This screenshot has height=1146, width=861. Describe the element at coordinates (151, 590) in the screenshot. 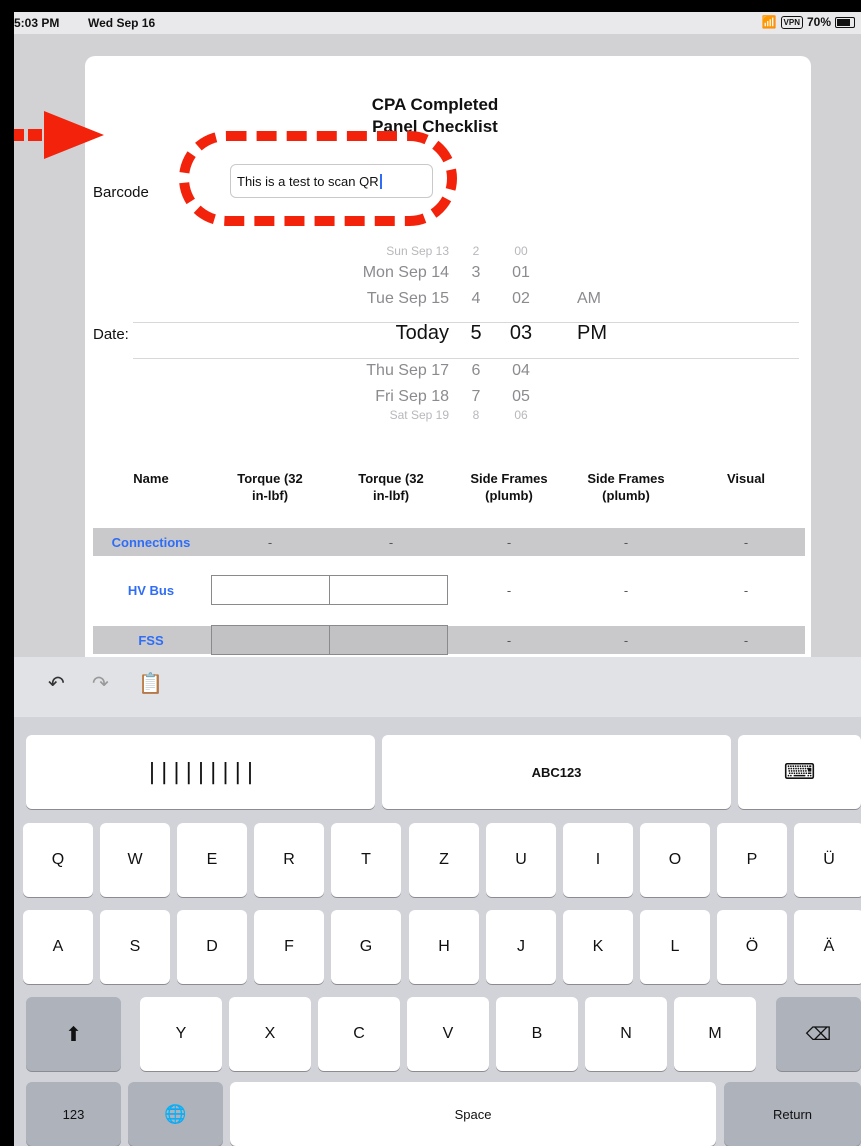

I see `row-name-link: HV Bus` at that location.